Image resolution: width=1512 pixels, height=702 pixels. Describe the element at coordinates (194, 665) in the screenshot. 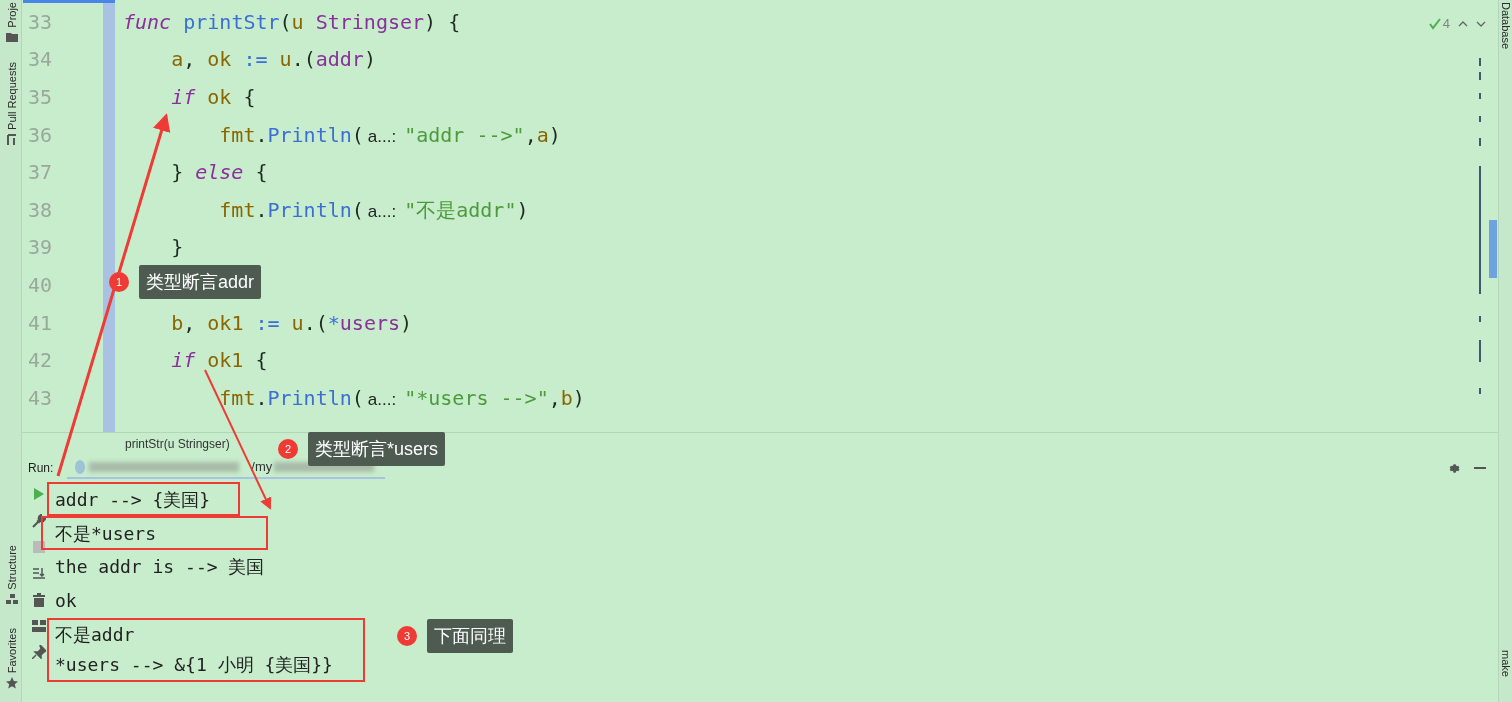

I see `console-output-line: *users --> &{1 小明 {美国}}` at that location.